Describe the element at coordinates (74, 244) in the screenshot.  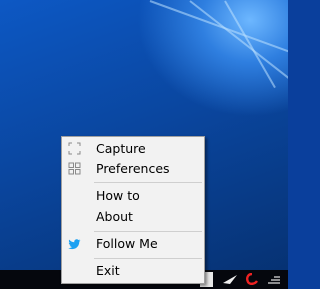
I see `twitter-bird-icon` at that location.